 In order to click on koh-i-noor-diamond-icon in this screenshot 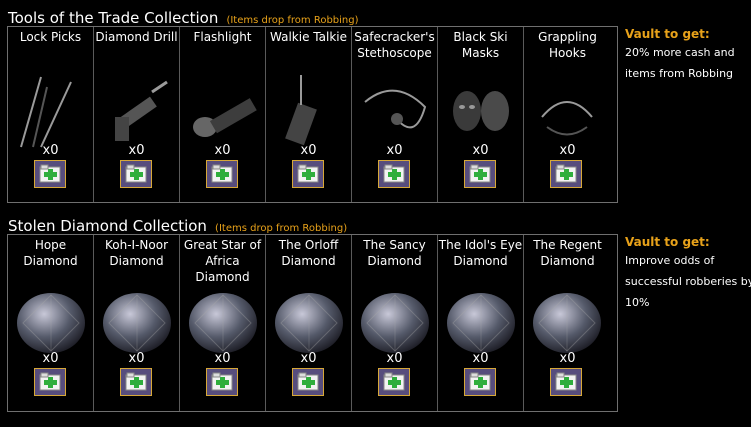, I will do `click(136, 310)`.